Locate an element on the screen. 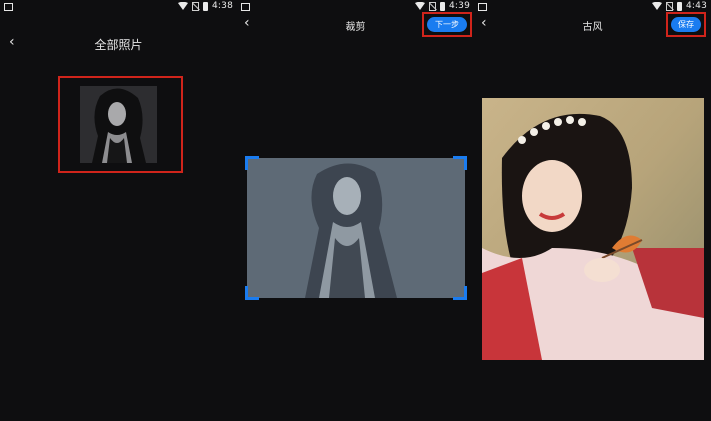 Image resolution: width=711 pixels, height=421 pixels. status-icons: 4:39 is located at coordinates (442, 6).